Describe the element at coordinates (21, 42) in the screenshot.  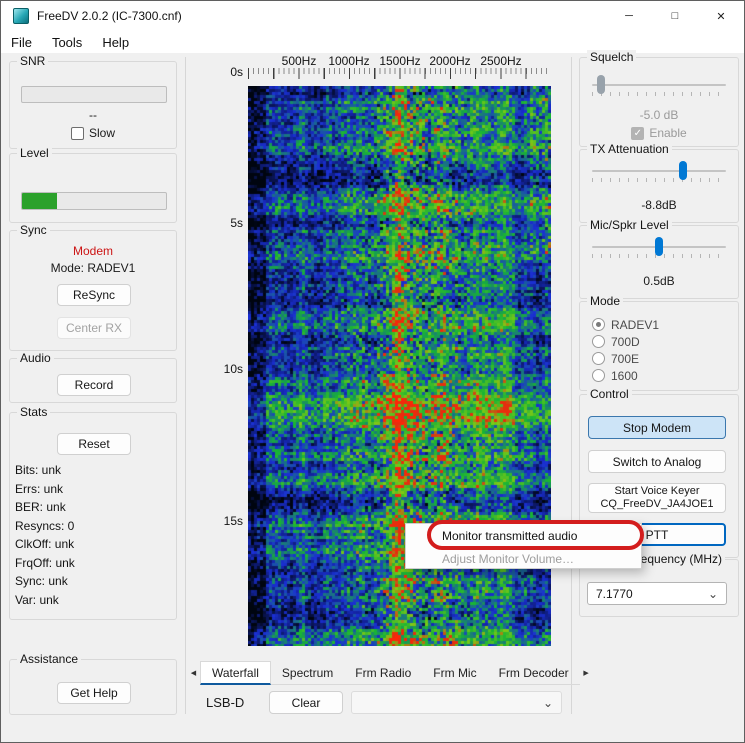
I see `menu-file: File` at that location.